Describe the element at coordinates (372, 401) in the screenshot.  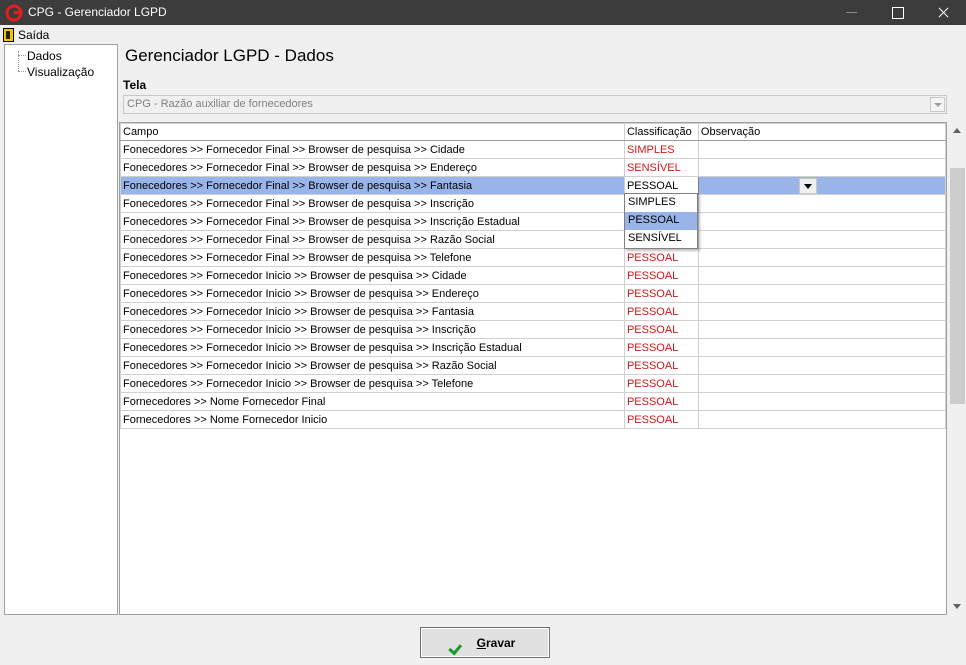
I see `campo-cell: Fornecedores >> Nome Fornecedor Final` at that location.